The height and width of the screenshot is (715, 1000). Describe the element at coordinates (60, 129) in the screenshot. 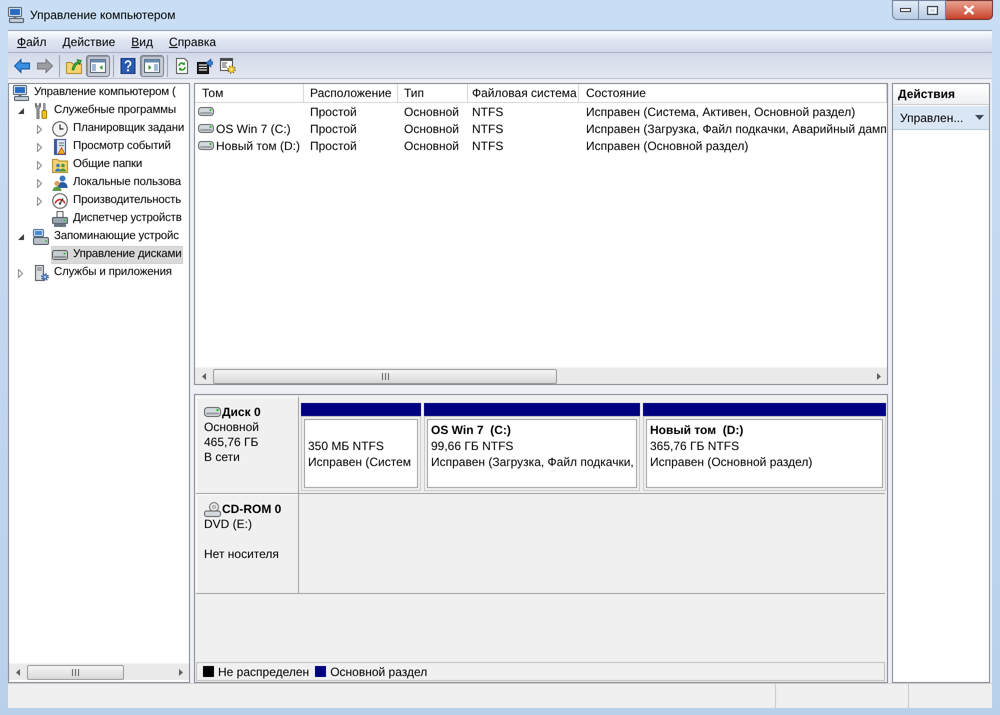

I see `clock-icon` at that location.